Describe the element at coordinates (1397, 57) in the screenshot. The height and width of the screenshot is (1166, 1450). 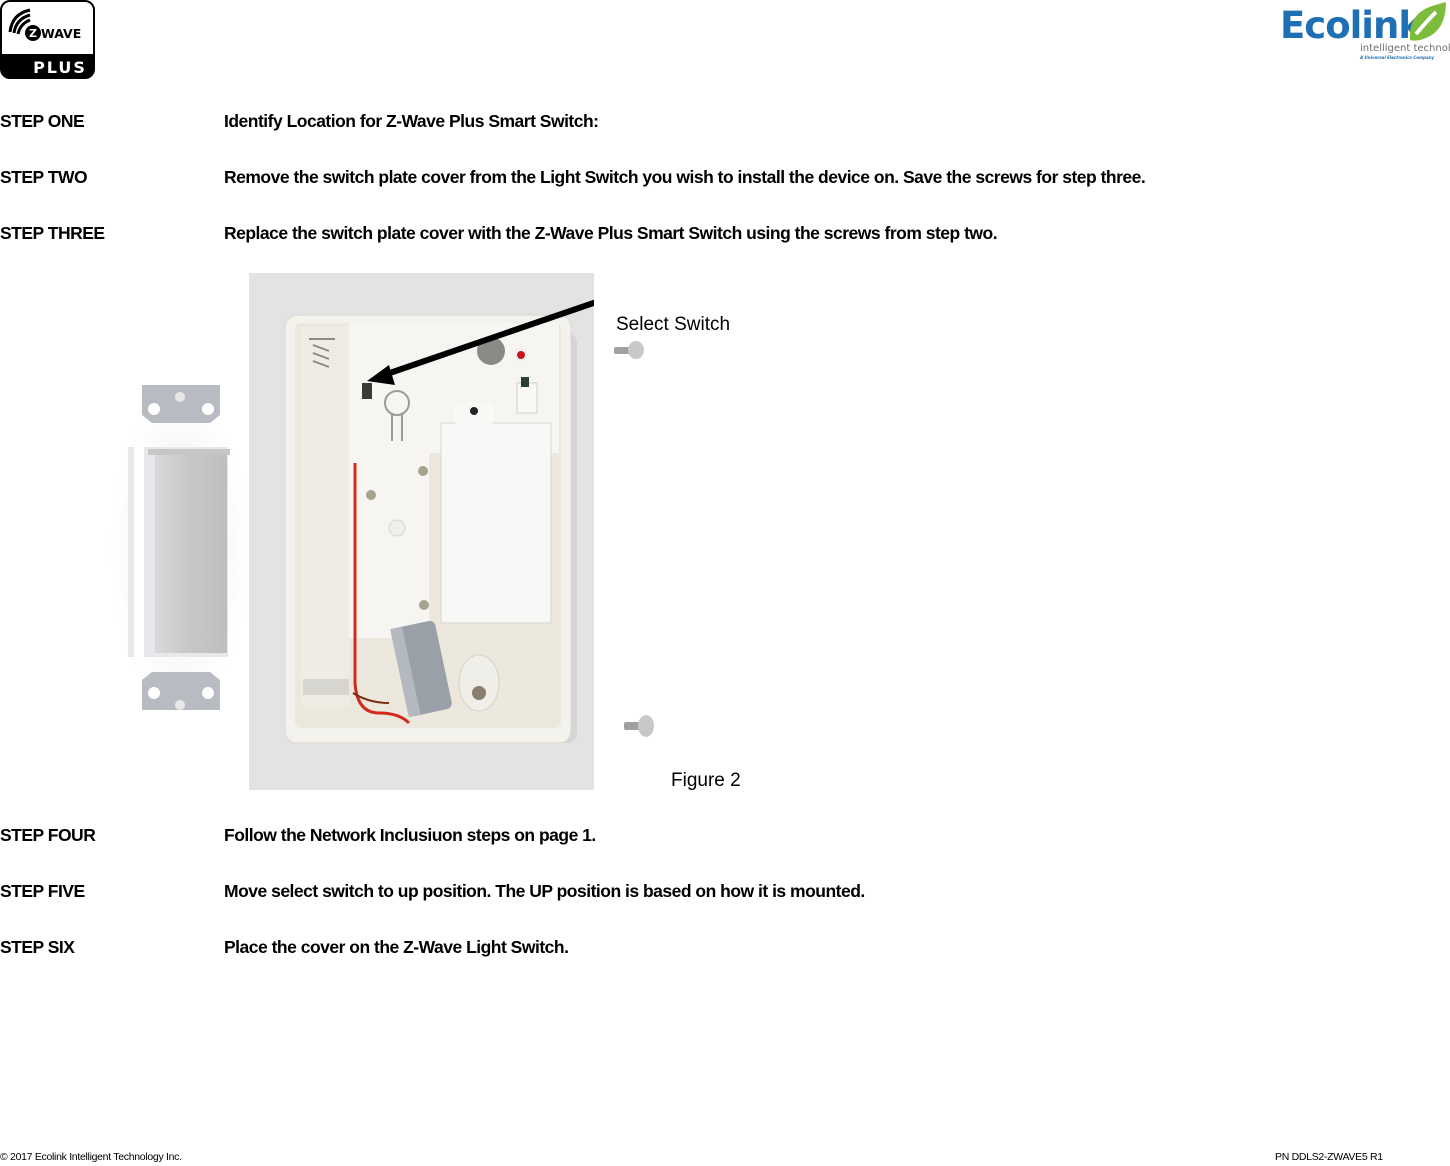
I see `ecolink-subtag: A Universal Electronics Company` at that location.